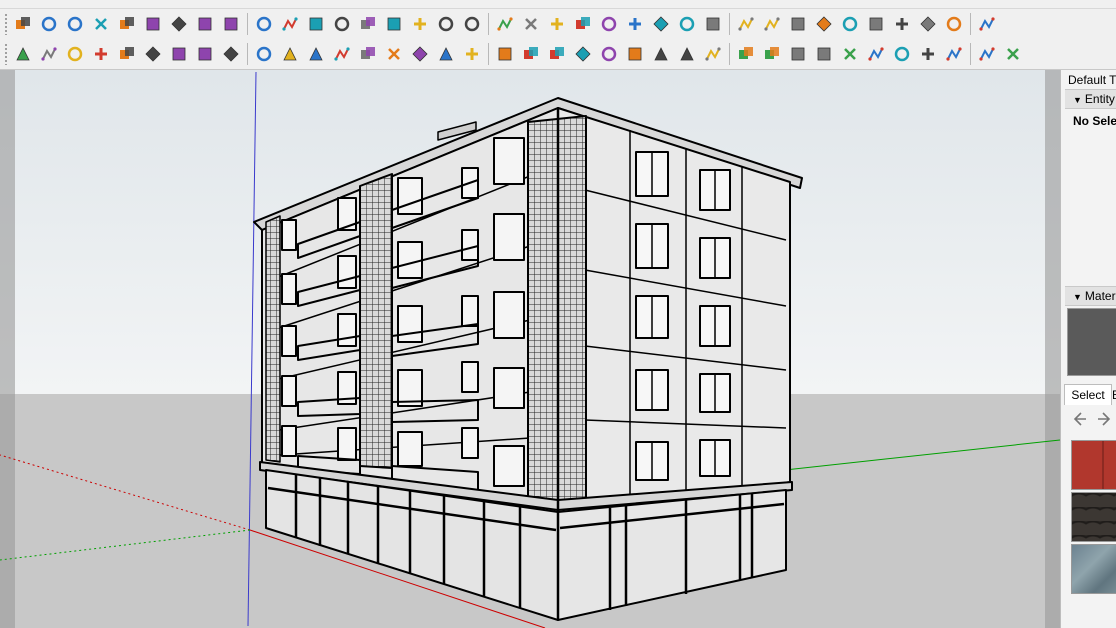 This screenshot has width=1116, height=628. I want to click on tab-edit: E, so click(1114, 395).